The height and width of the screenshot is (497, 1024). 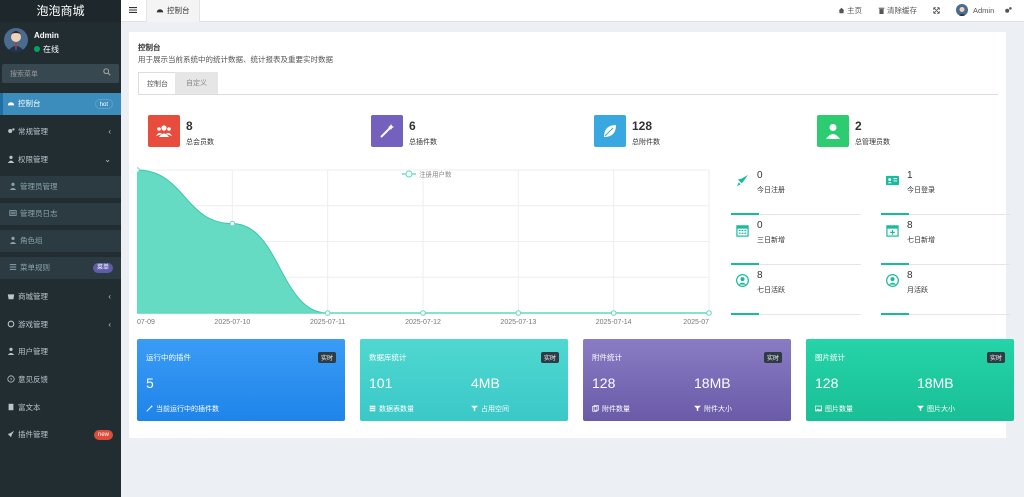 What do you see at coordinates (160, 11) in the screenshot?
I see `dashboard-icon` at bounding box center [160, 11].